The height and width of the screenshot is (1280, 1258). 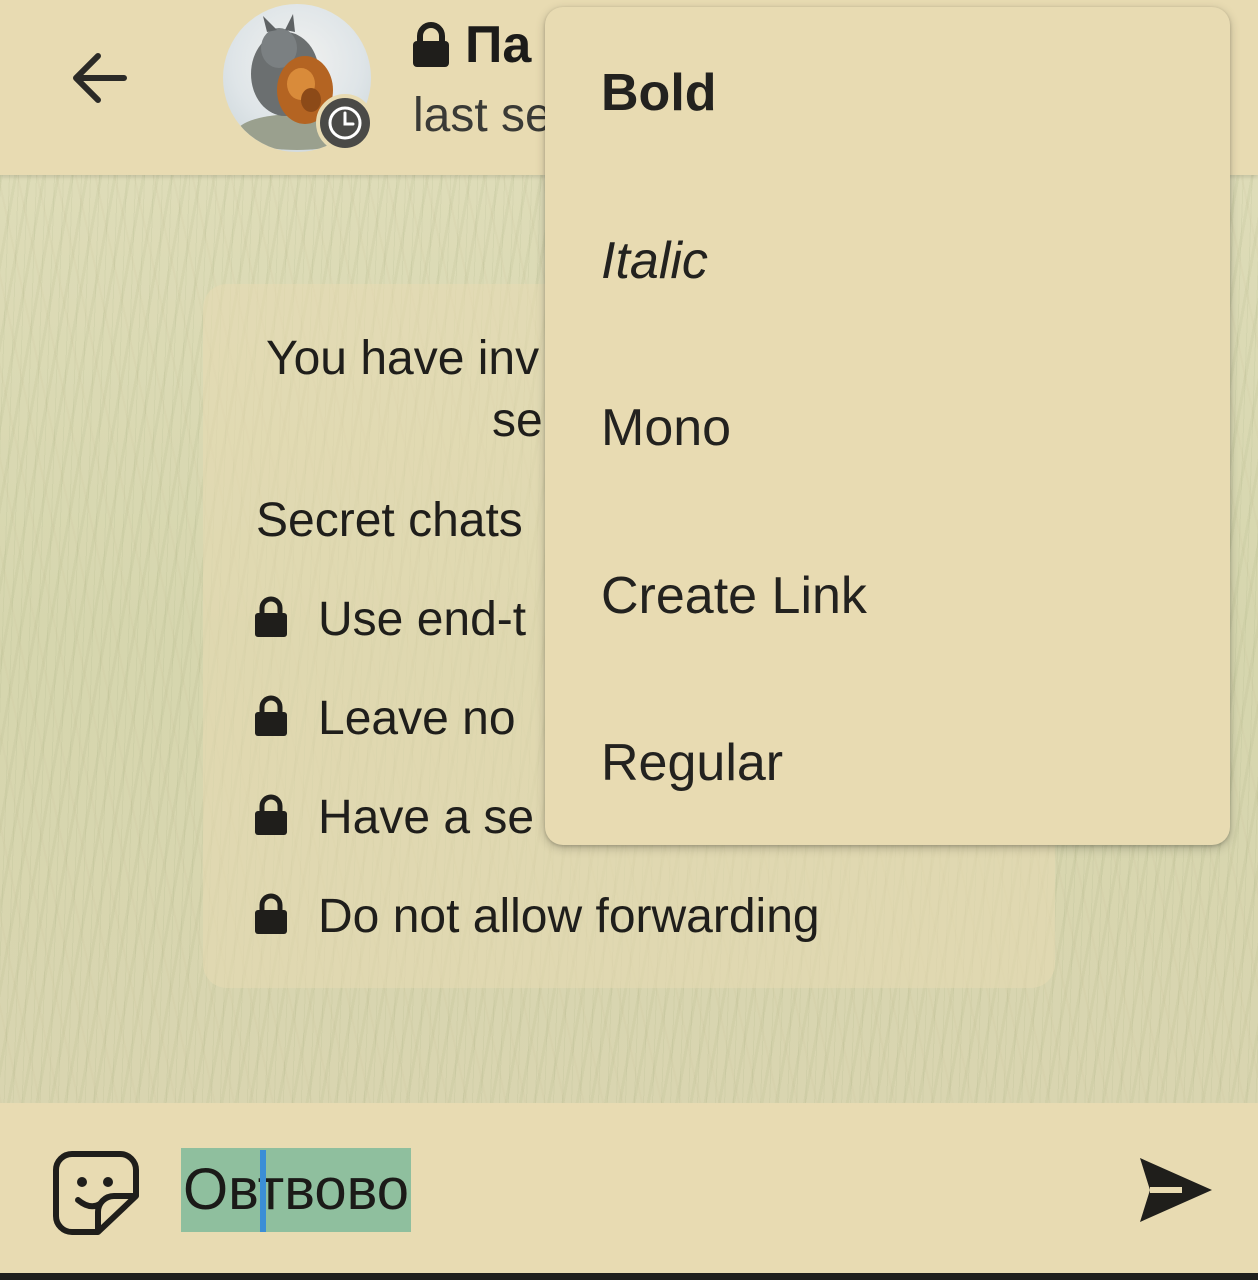 I want to click on back-arrow-icon, so click(x=100, y=78).